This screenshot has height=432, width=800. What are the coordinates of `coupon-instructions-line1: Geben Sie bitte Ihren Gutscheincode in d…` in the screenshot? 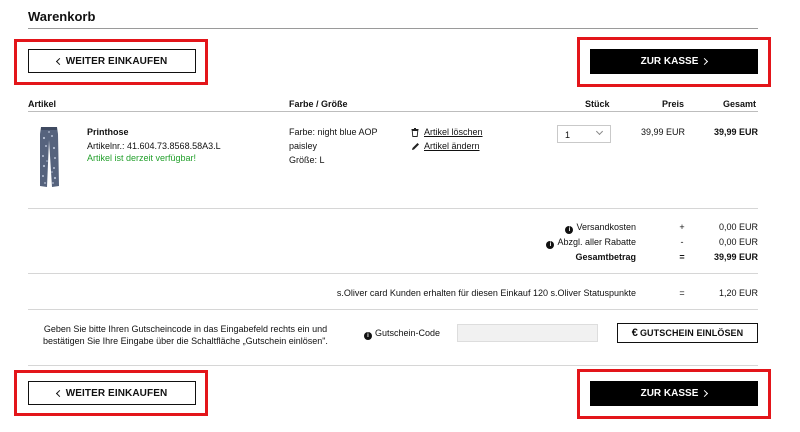 It's located at (185, 329).